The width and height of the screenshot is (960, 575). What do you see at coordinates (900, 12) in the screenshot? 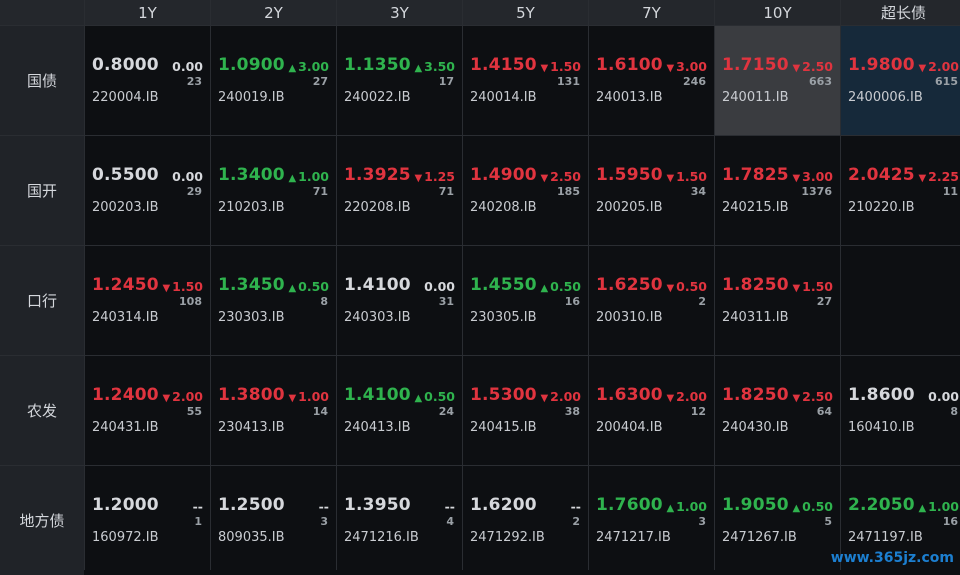
I see `column-header-6: 超长债` at bounding box center [900, 12].